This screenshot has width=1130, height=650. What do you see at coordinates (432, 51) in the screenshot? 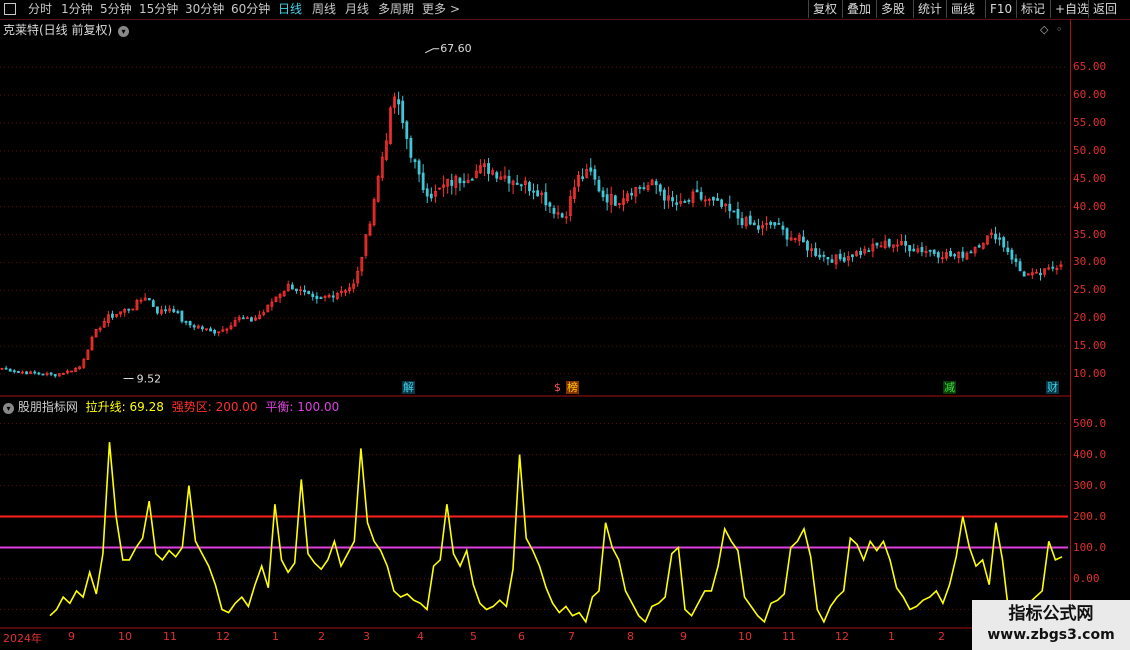
I see `high-marker` at bounding box center [432, 51].